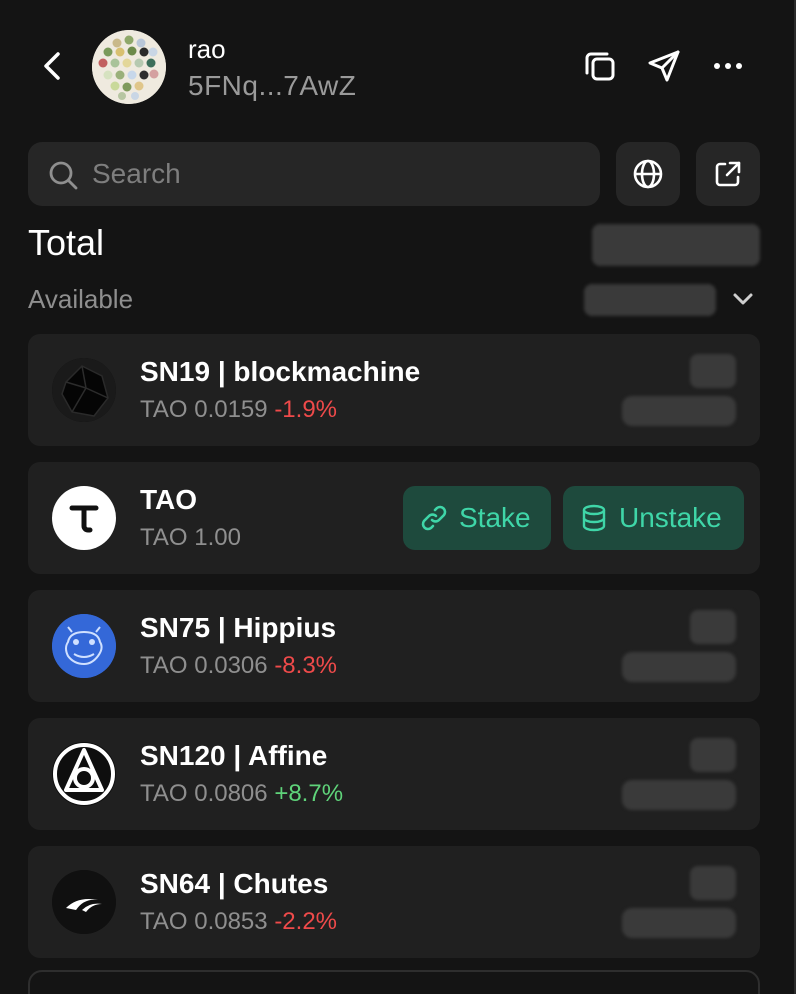 This screenshot has height=994, width=796. I want to click on tao-icon, so click(84, 518).